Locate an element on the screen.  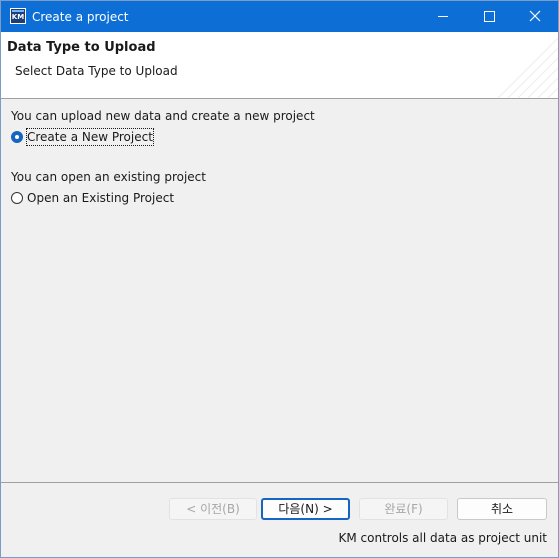
page-title: Data Type to Upload is located at coordinates (81, 47).